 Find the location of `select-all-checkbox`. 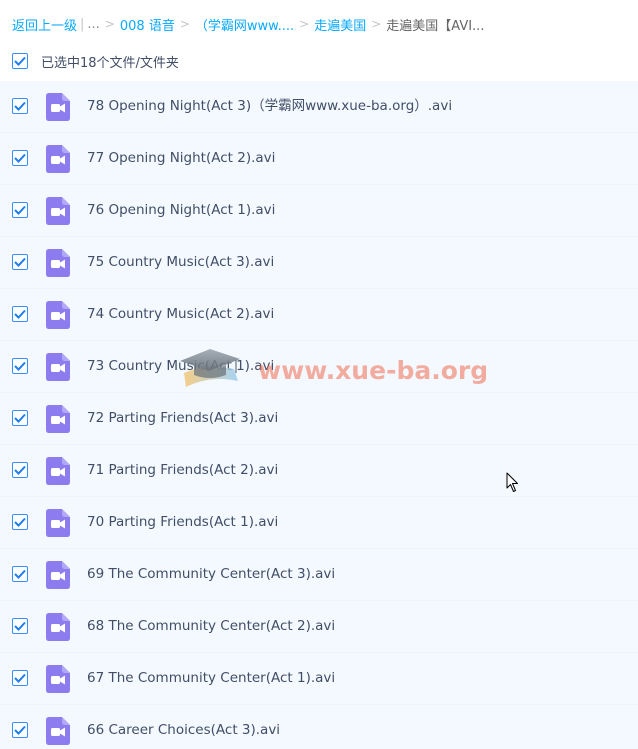

select-all-checkbox is located at coordinates (20, 61).